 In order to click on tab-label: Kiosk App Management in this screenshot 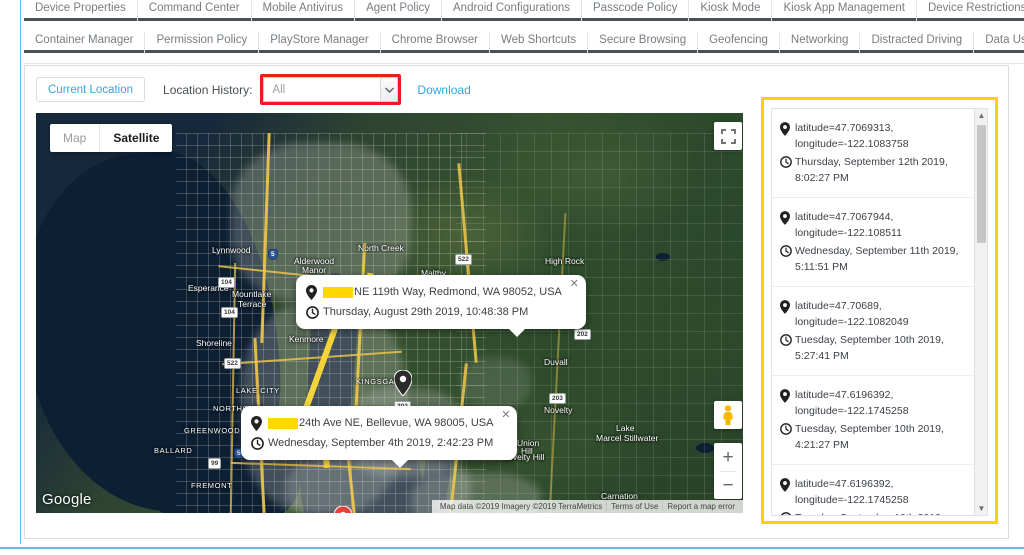, I will do `click(844, 8)`.